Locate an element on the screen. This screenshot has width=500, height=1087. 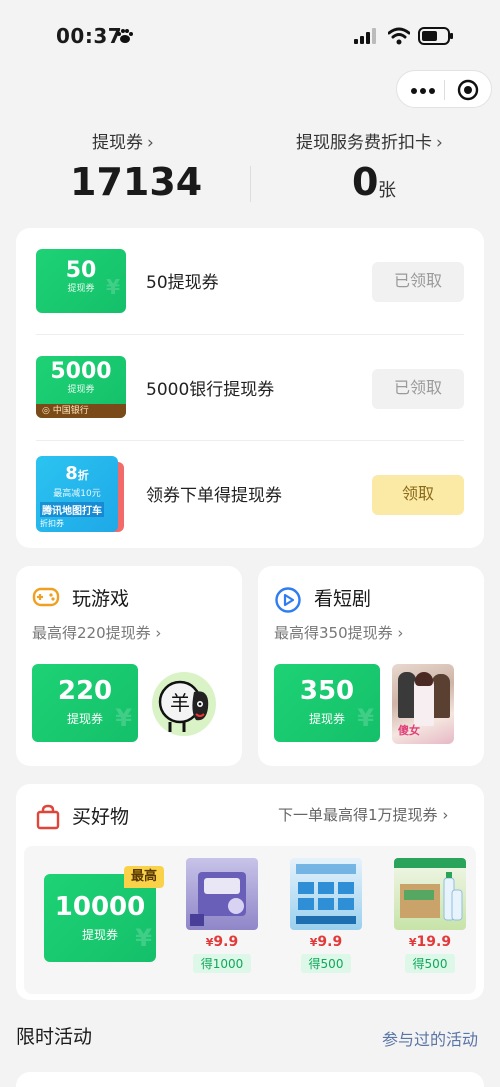
coupon-thumb-label: 提现券 is located at coordinates (81, 390).